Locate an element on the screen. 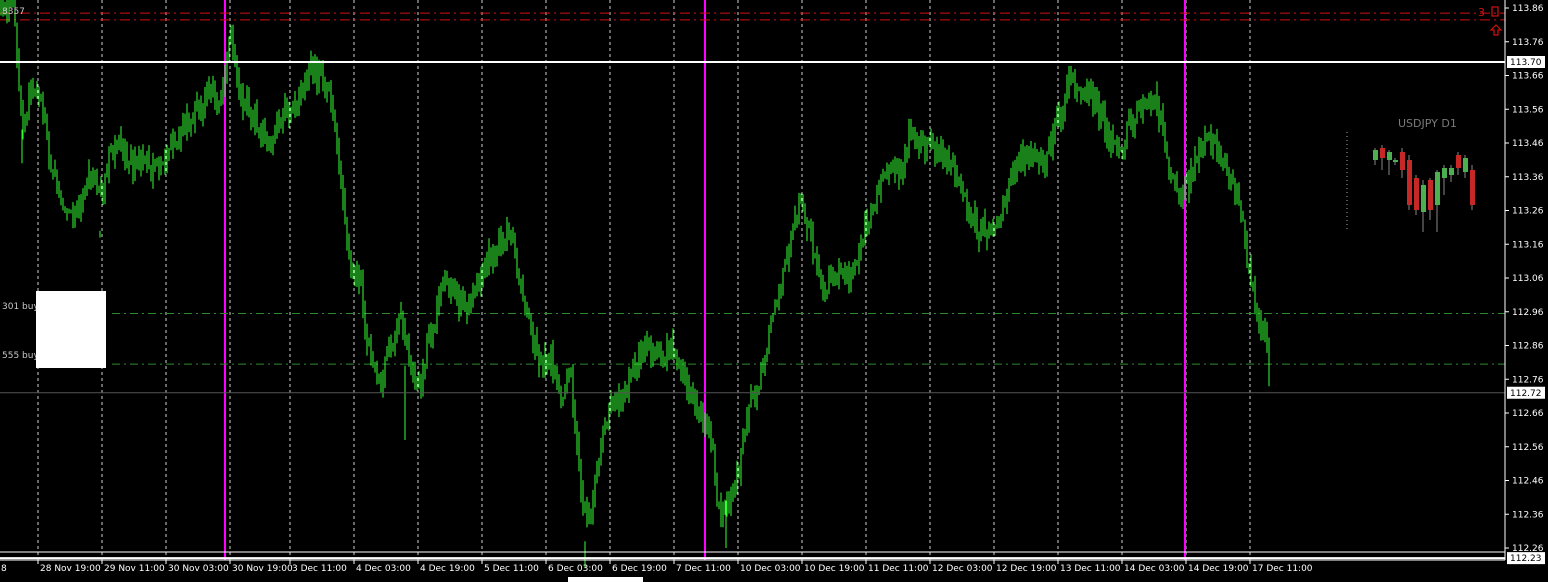 This screenshot has height=582, width=1548. price-label: 112.36 is located at coordinates (1528, 515).